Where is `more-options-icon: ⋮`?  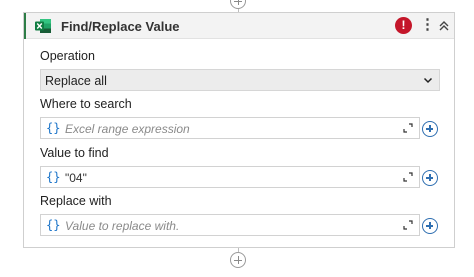 more-options-icon: ⋮ is located at coordinates (427, 26).